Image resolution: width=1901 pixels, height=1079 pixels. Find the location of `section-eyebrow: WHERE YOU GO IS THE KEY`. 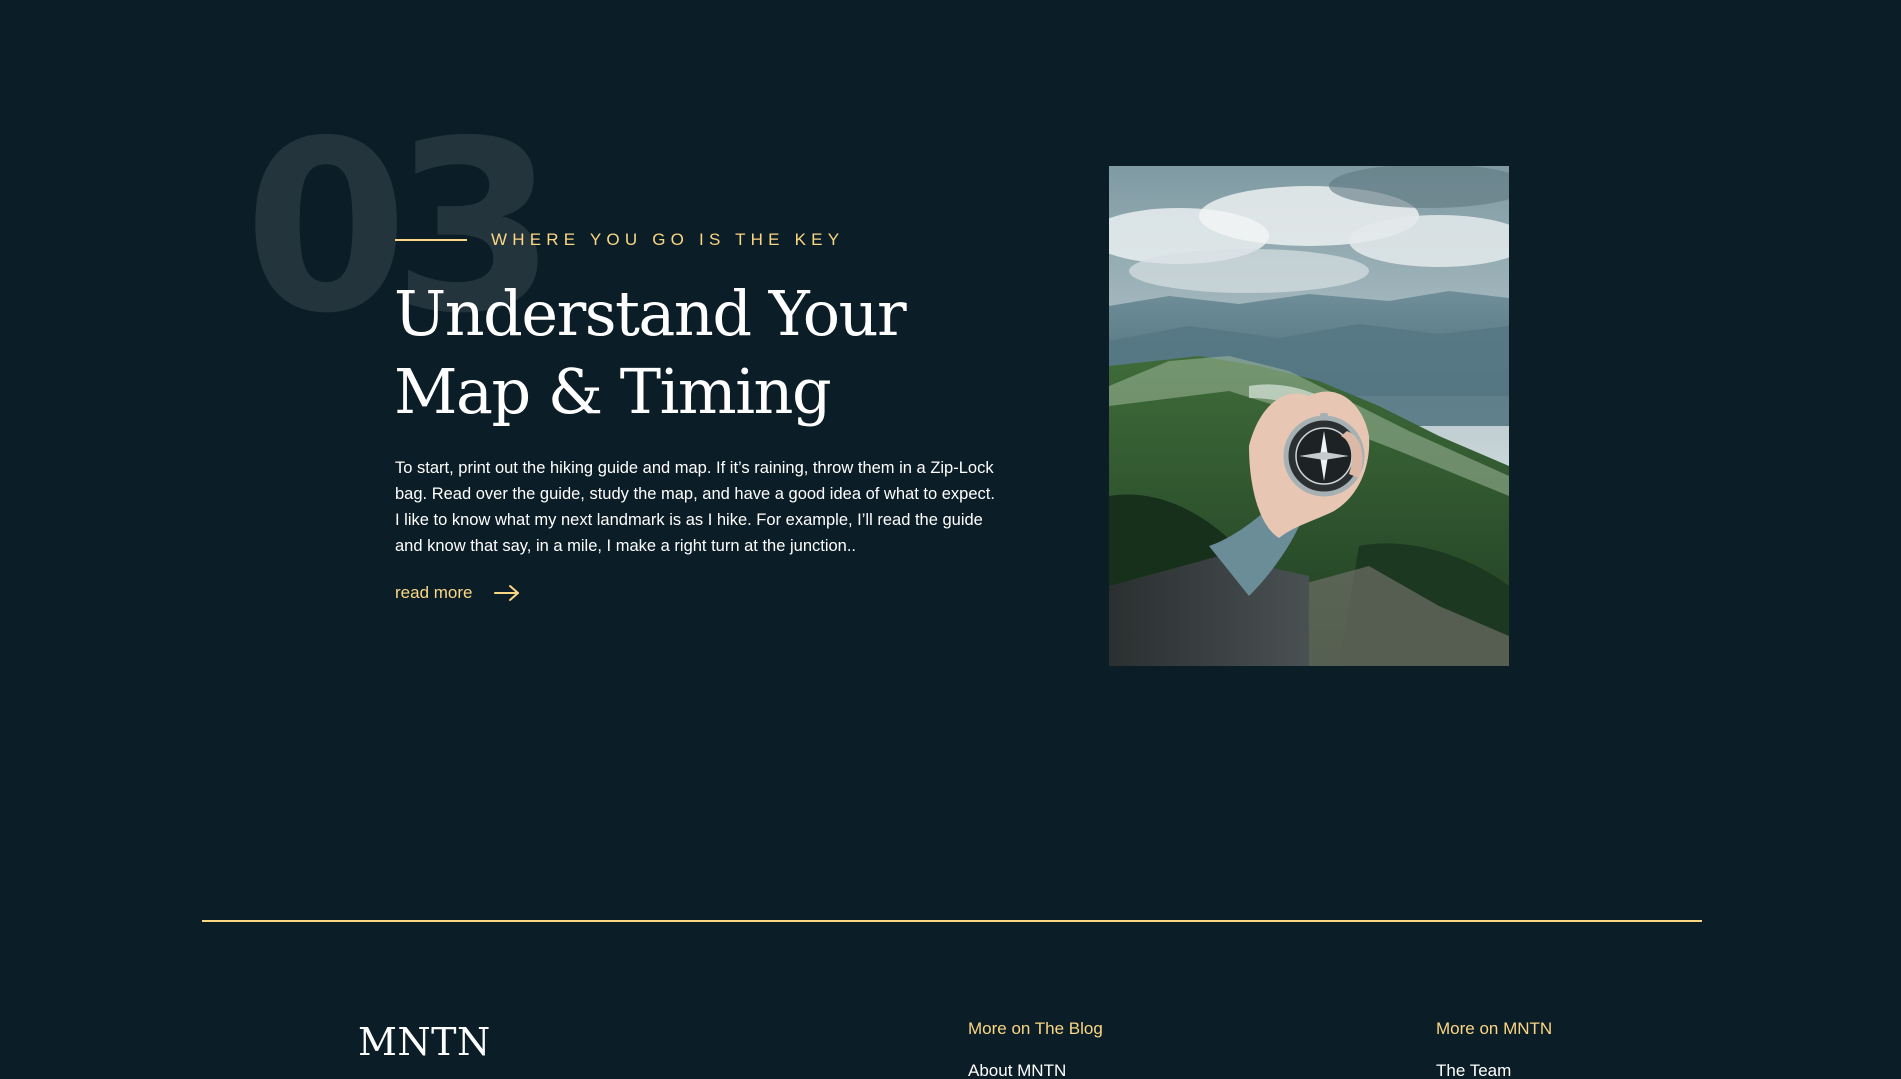

section-eyebrow: WHERE YOU GO IS THE KEY is located at coordinates (619, 240).